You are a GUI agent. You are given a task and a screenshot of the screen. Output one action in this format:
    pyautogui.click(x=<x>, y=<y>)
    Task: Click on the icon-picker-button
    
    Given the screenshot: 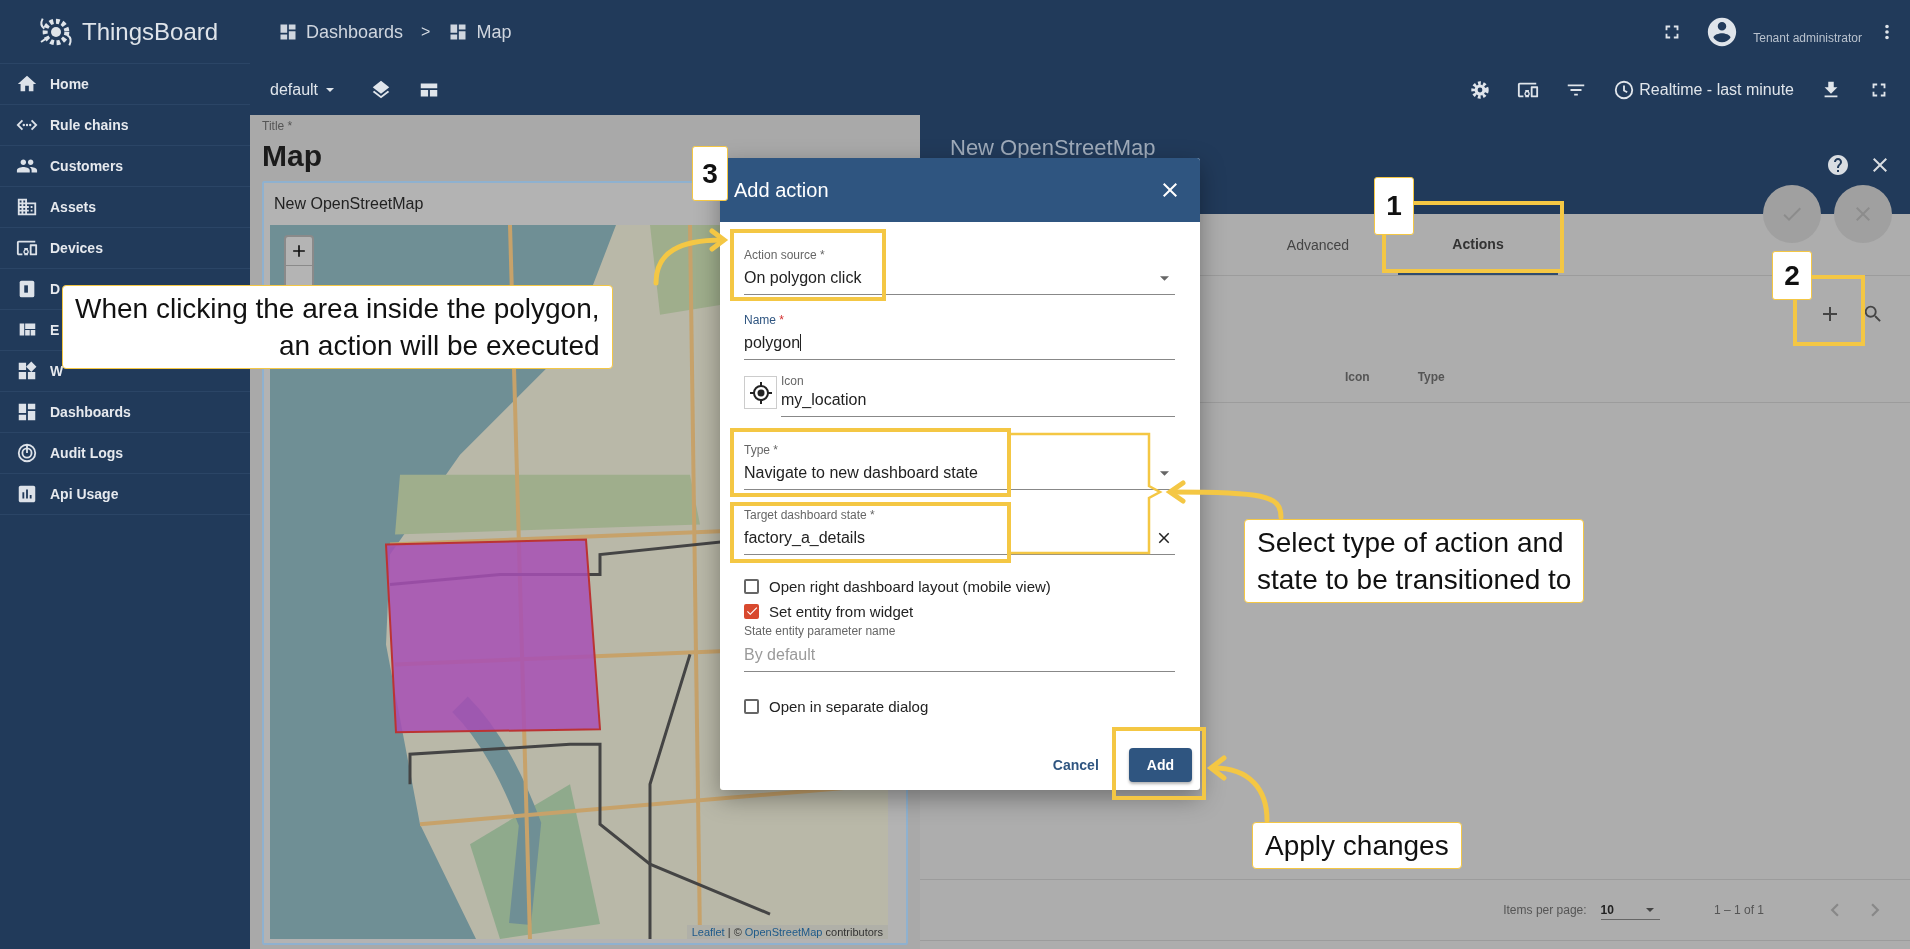 What is the action you would take?
    pyautogui.click(x=760, y=392)
    